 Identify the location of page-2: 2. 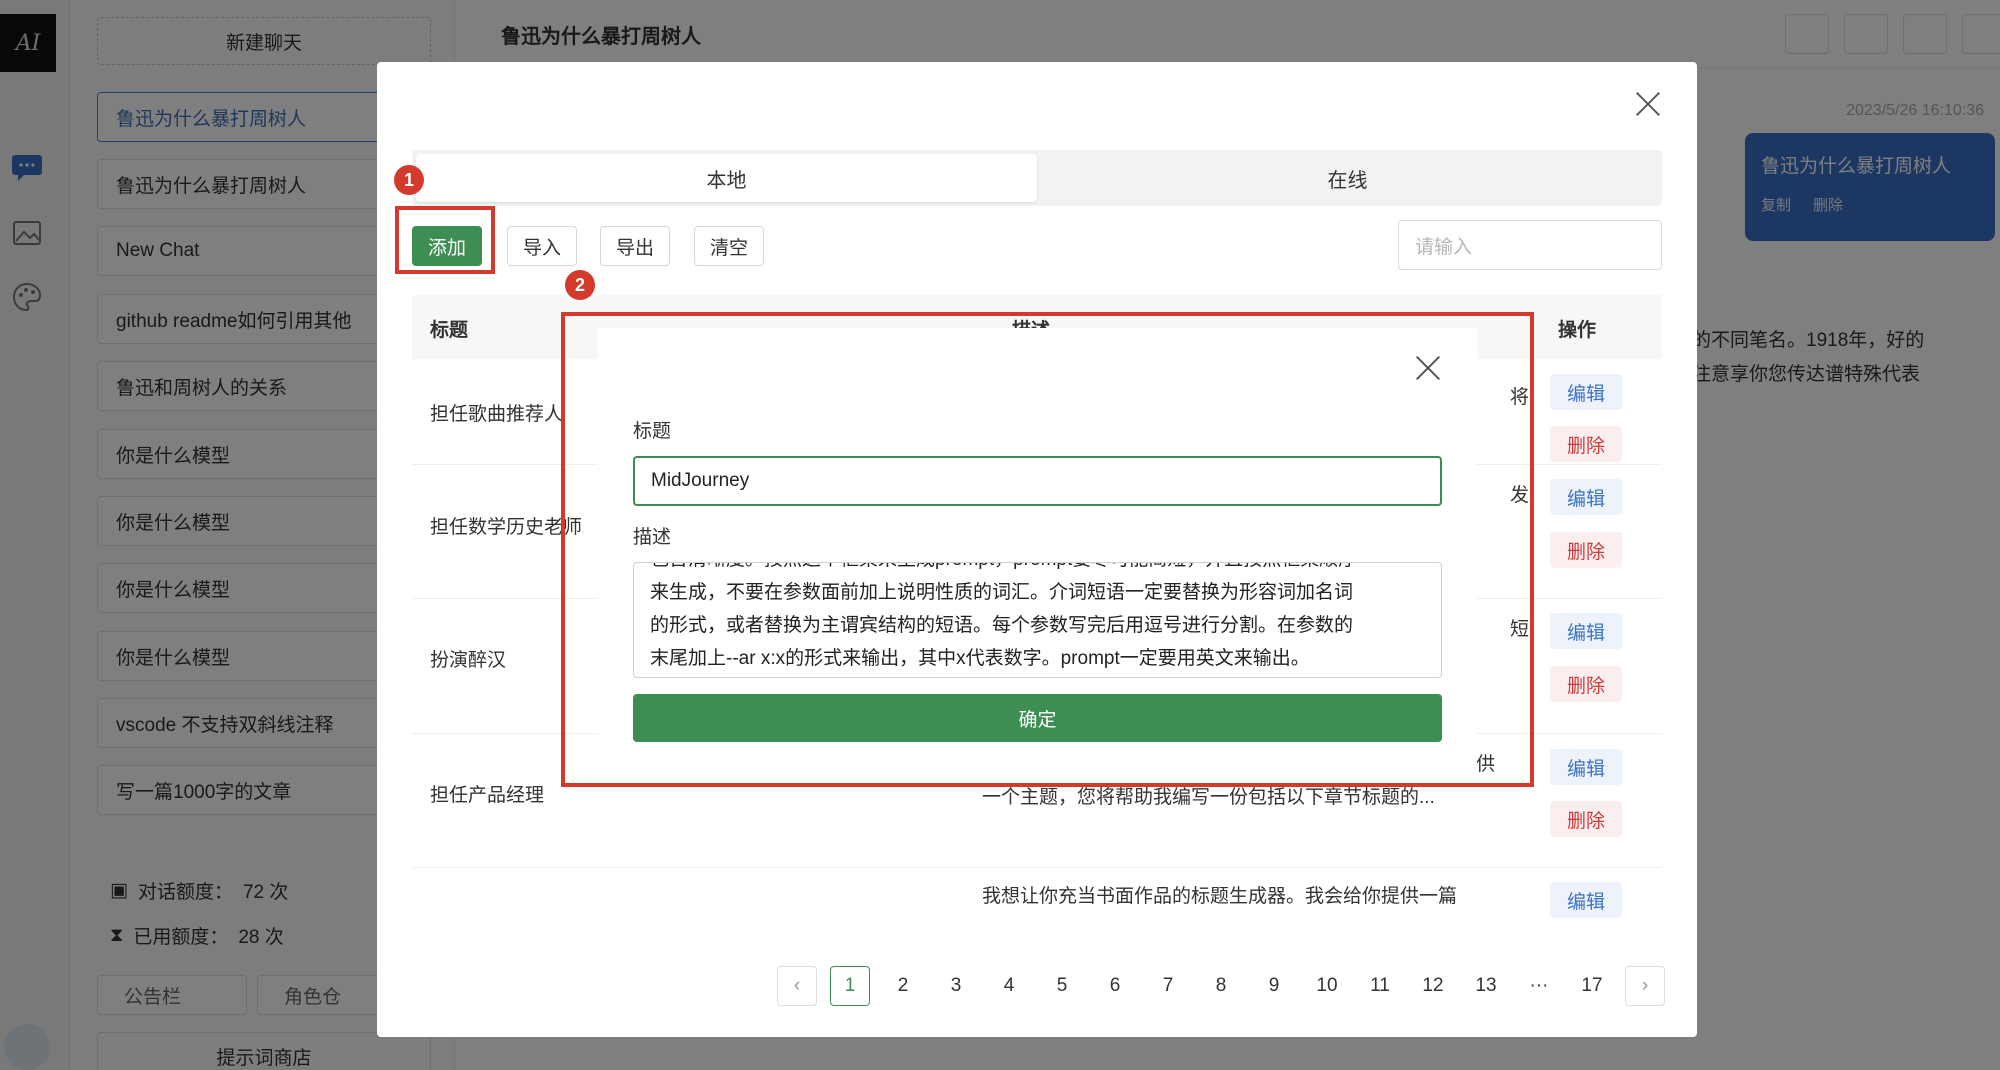
(903, 986).